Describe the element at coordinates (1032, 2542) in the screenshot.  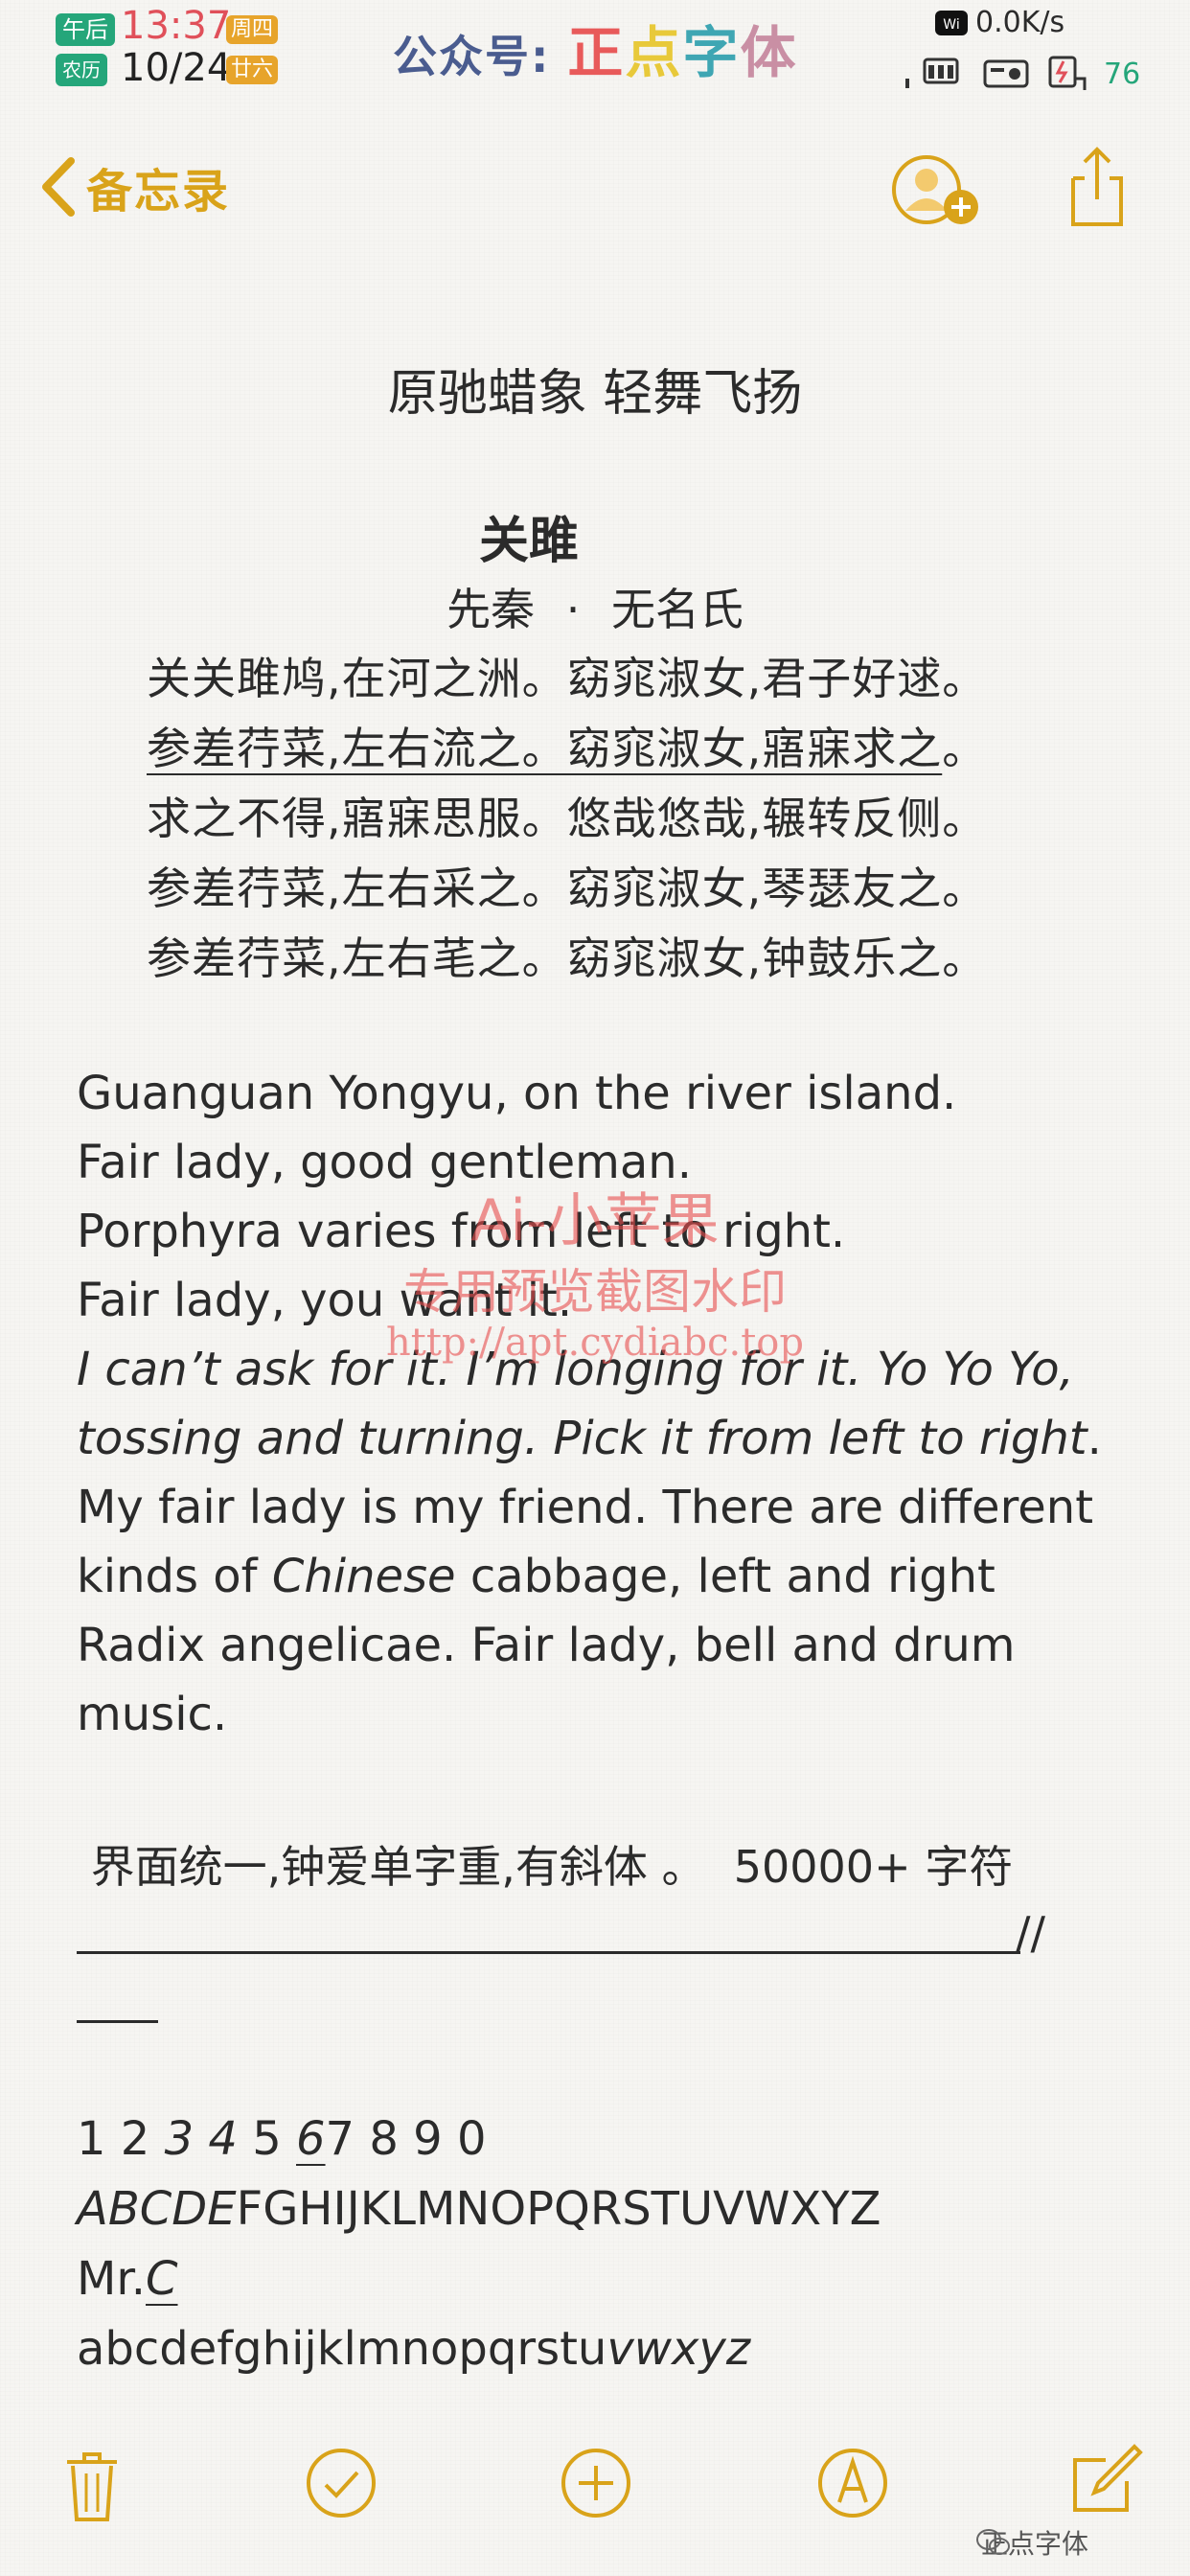
I see `wechat-badge: 正点字体` at that location.